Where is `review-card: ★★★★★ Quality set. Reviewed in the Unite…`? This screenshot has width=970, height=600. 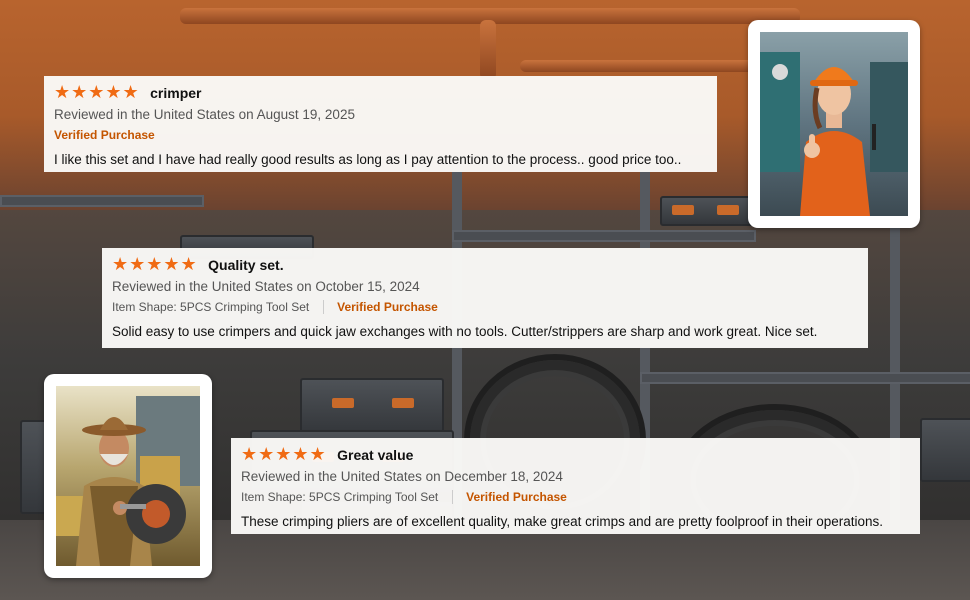 review-card: ★★★★★ Quality set. Reviewed in the Unite… is located at coordinates (485, 298).